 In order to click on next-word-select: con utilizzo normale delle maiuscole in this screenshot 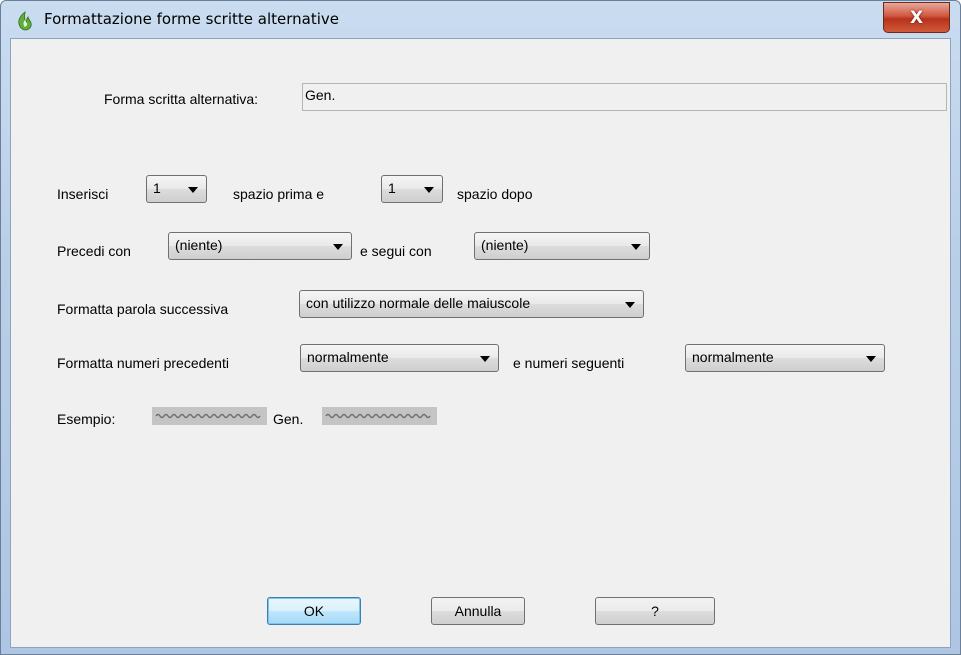, I will do `click(471, 304)`.